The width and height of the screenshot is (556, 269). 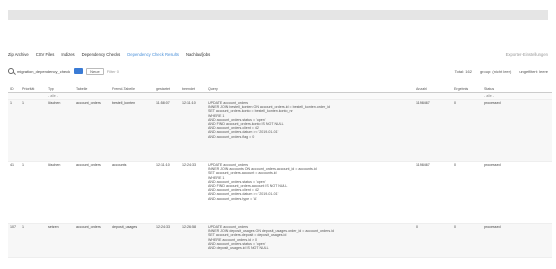 What do you see at coordinates (33, 96) in the screenshot?
I see `filter-priority` at bounding box center [33, 96].